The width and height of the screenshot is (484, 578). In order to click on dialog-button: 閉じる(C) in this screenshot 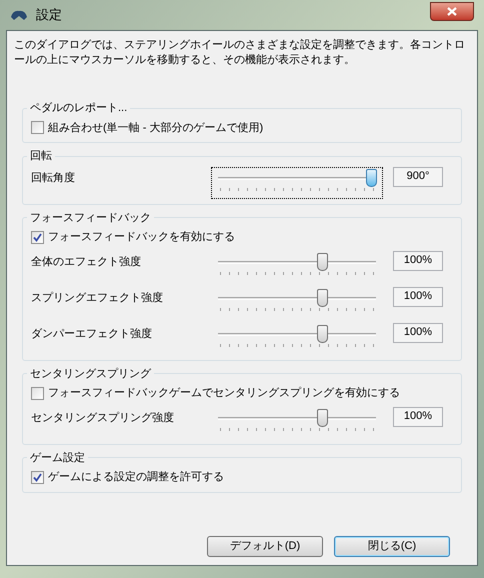, I will do `click(392, 546)`.